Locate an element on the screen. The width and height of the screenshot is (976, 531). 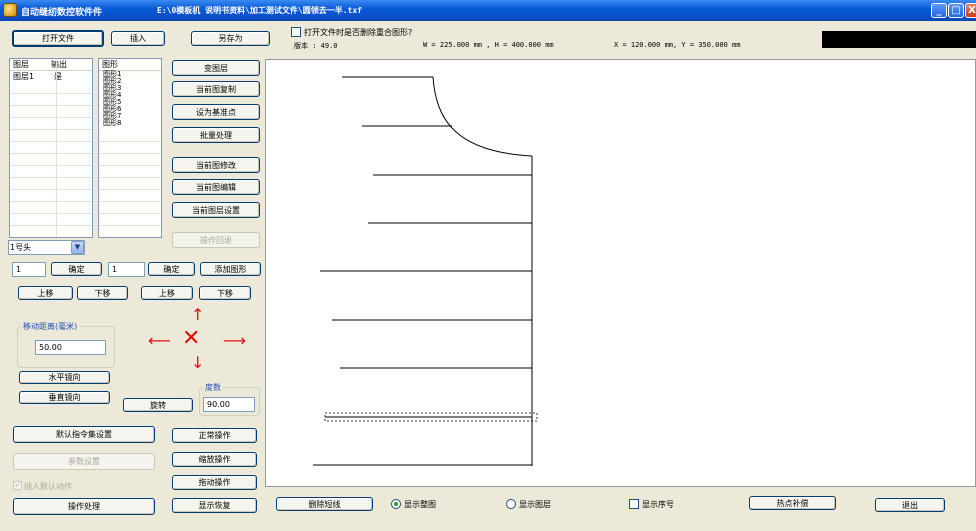
shape-column-header: 图形 is located at coordinates (110, 64).